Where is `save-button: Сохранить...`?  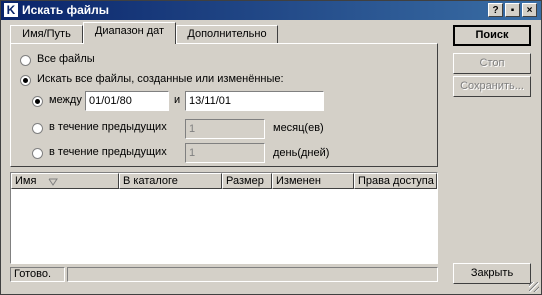
save-button: Сохранить... is located at coordinates (492, 86).